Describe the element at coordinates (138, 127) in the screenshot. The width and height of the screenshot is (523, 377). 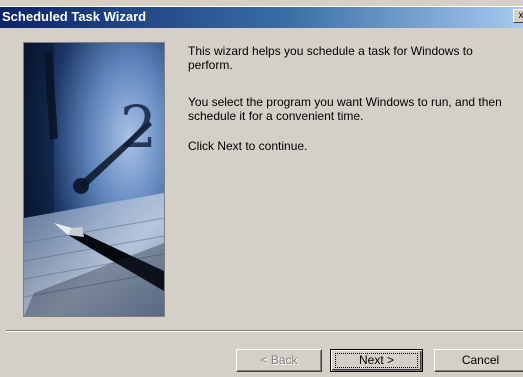
I see `svg-text: 2` at that location.